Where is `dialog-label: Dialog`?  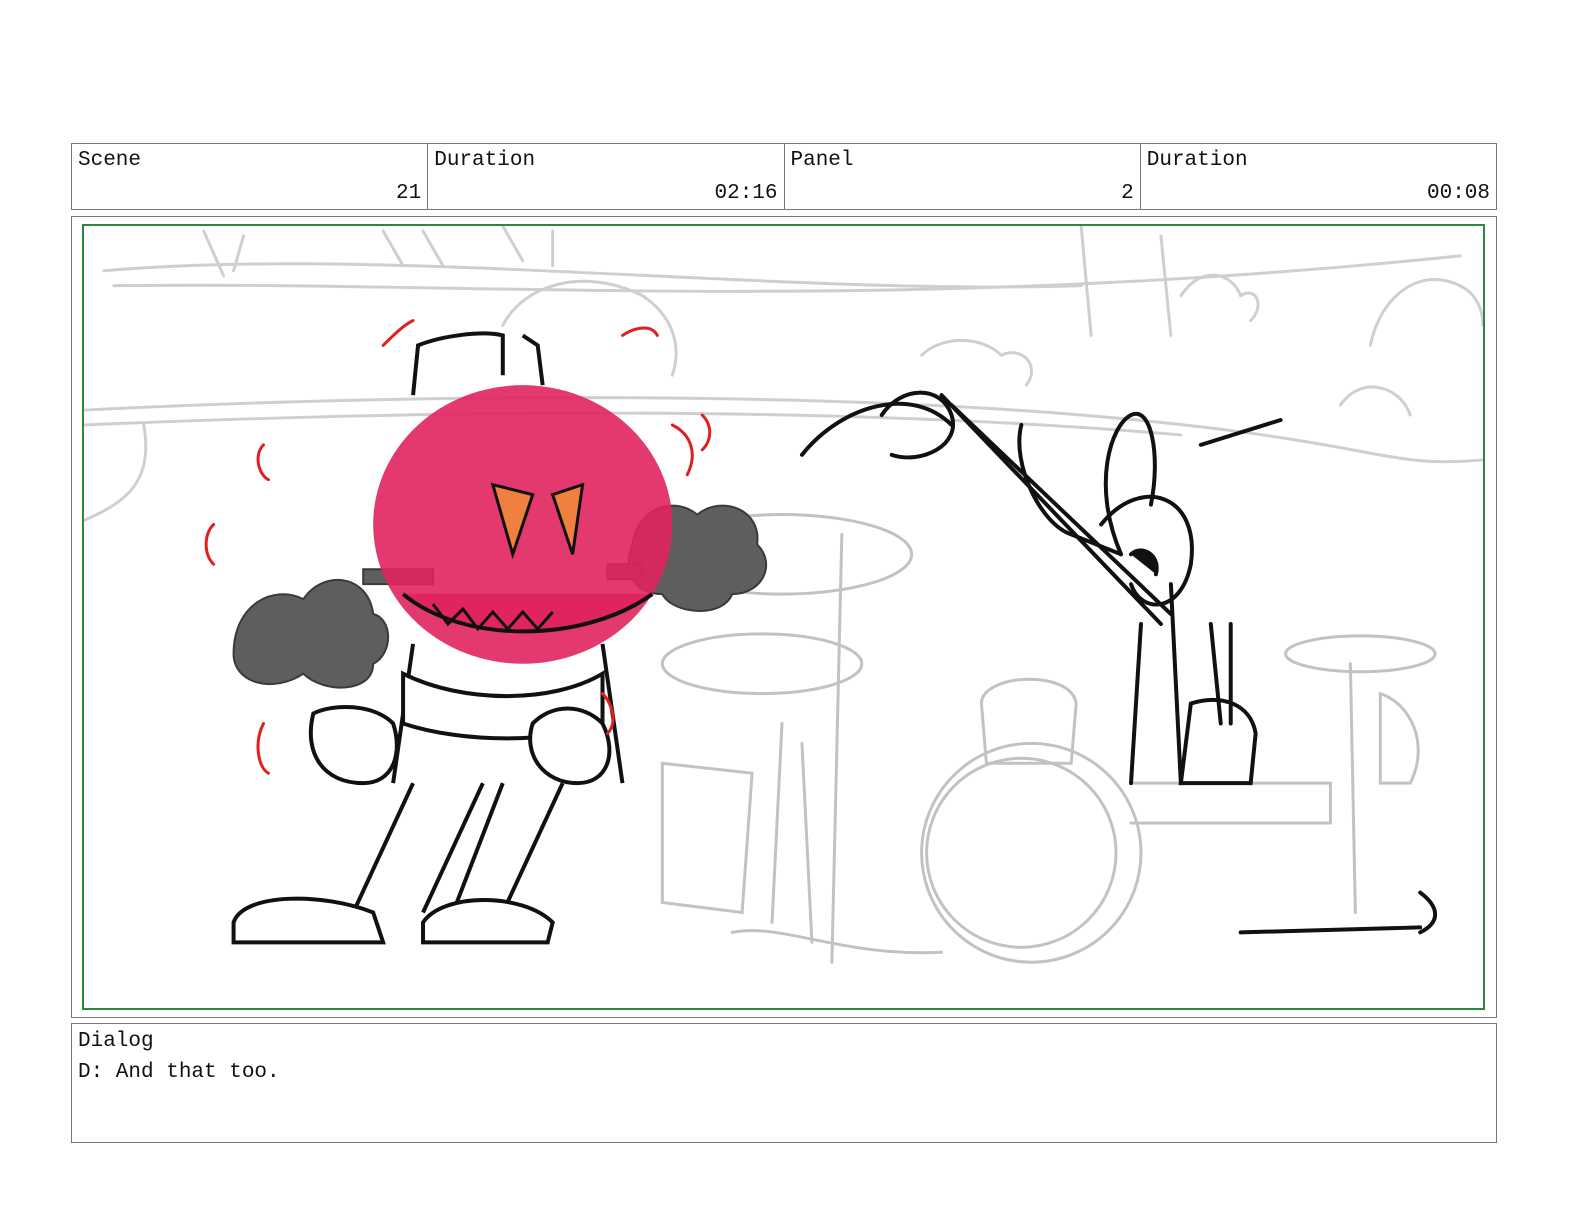
dialog-label: Dialog is located at coordinates (116, 1041).